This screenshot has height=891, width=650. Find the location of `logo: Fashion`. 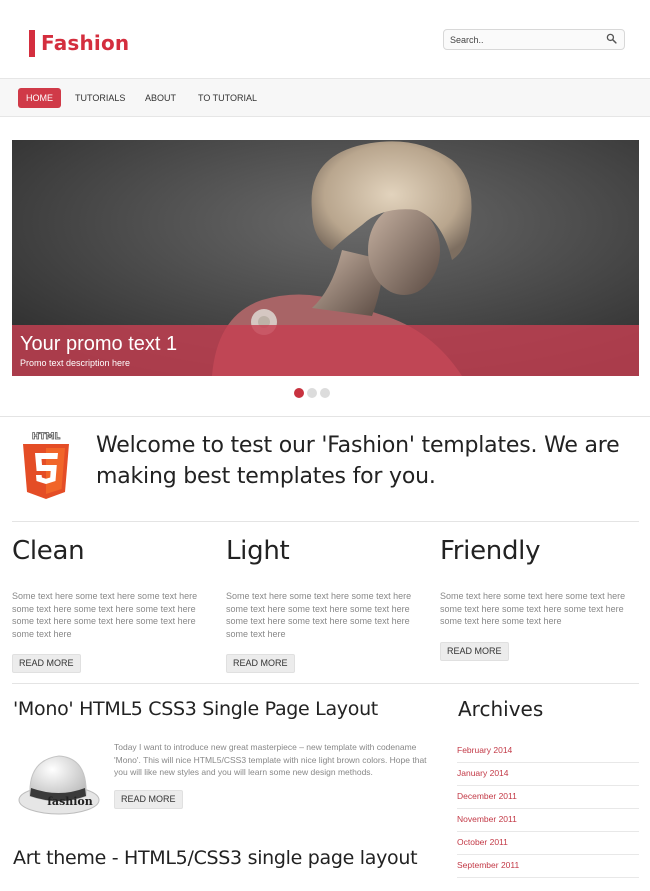

logo: Fashion is located at coordinates (79, 43).